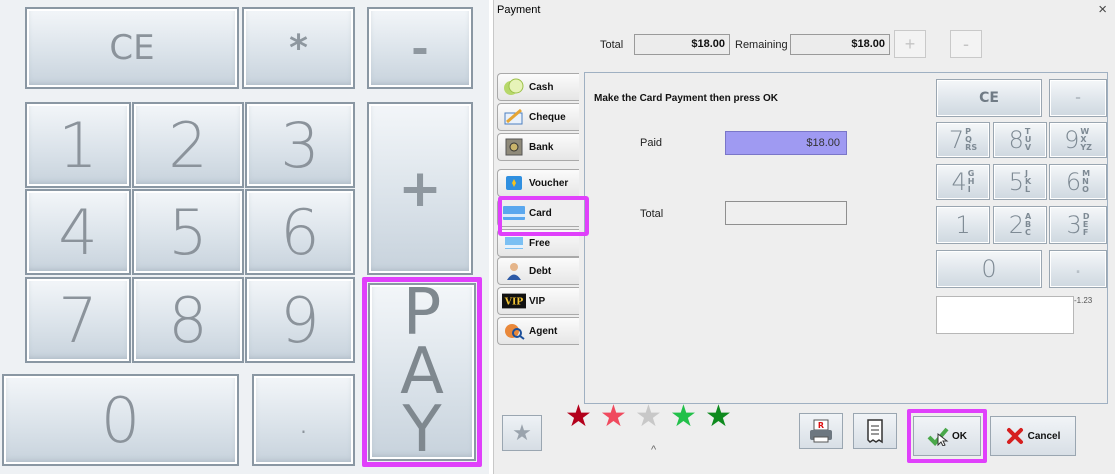 The height and width of the screenshot is (474, 1115). What do you see at coordinates (300, 145) in the screenshot?
I see `key-3: 3` at bounding box center [300, 145].